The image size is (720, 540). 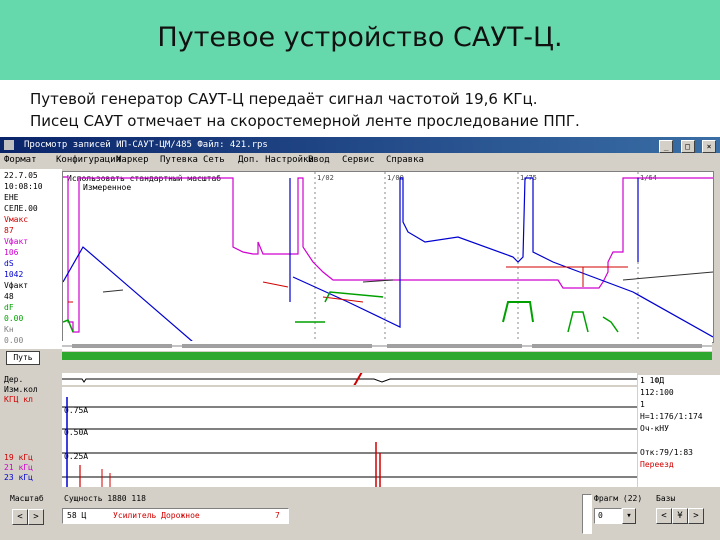 I want to click on event-field: 58 Ц Усилитель Дорожное 7, so click(x=175, y=516).